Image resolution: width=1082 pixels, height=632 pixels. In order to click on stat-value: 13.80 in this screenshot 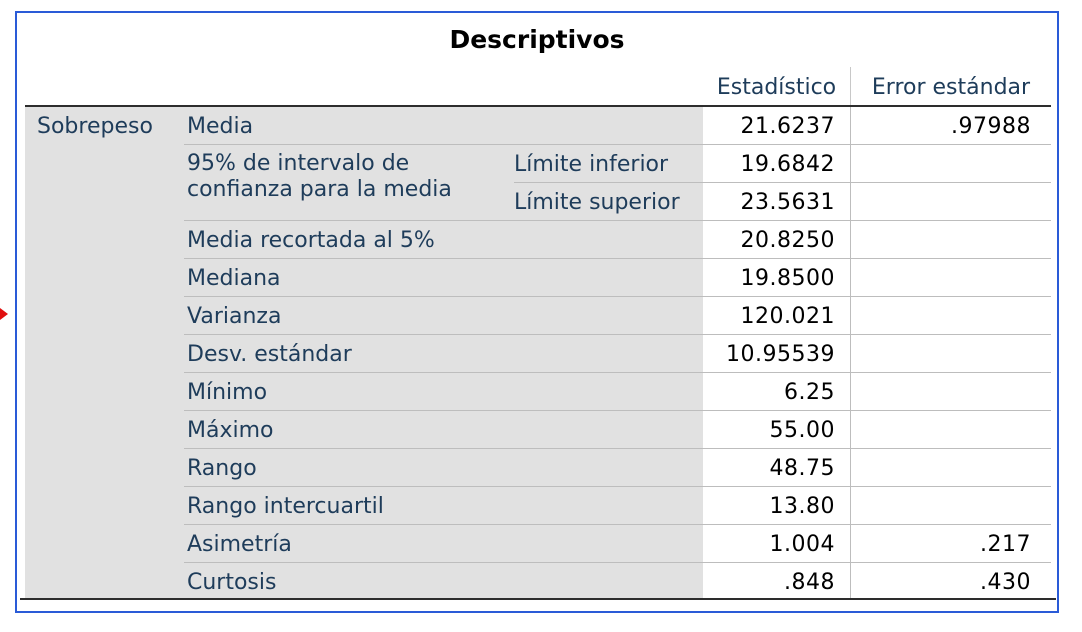, I will do `click(802, 506)`.